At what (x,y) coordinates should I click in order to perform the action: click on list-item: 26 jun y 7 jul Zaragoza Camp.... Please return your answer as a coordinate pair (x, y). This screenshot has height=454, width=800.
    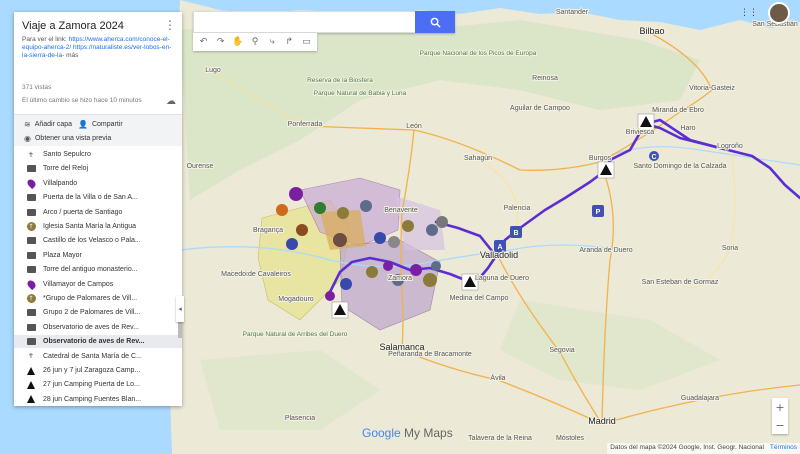
    Looking at the image, I should click on (101, 370).